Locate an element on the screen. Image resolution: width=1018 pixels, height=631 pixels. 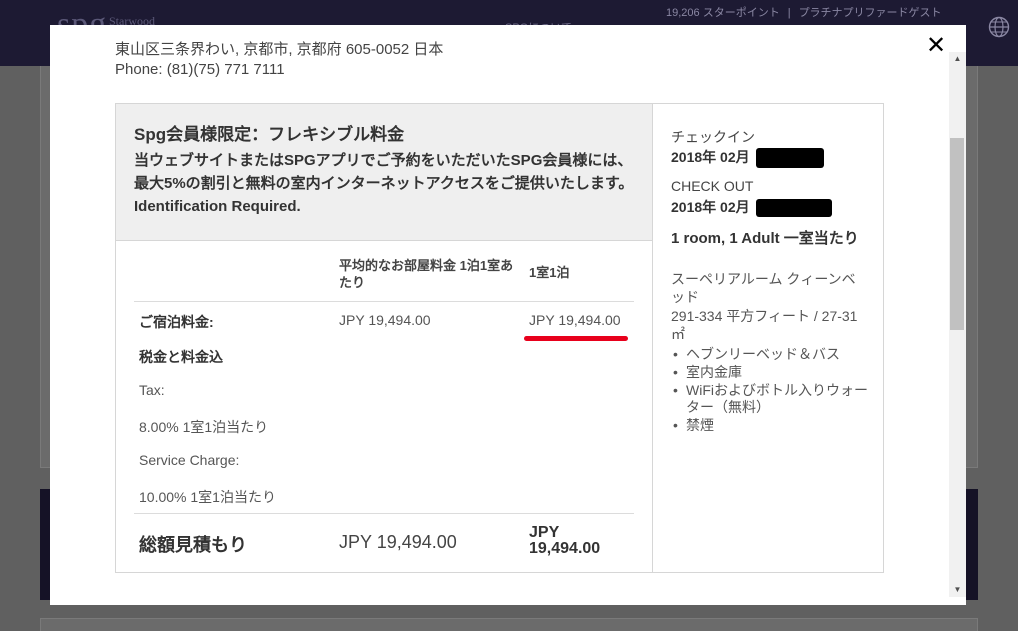
column-header-average: 平均的なお部屋料金 1泊1室あたり is located at coordinates (426, 274).